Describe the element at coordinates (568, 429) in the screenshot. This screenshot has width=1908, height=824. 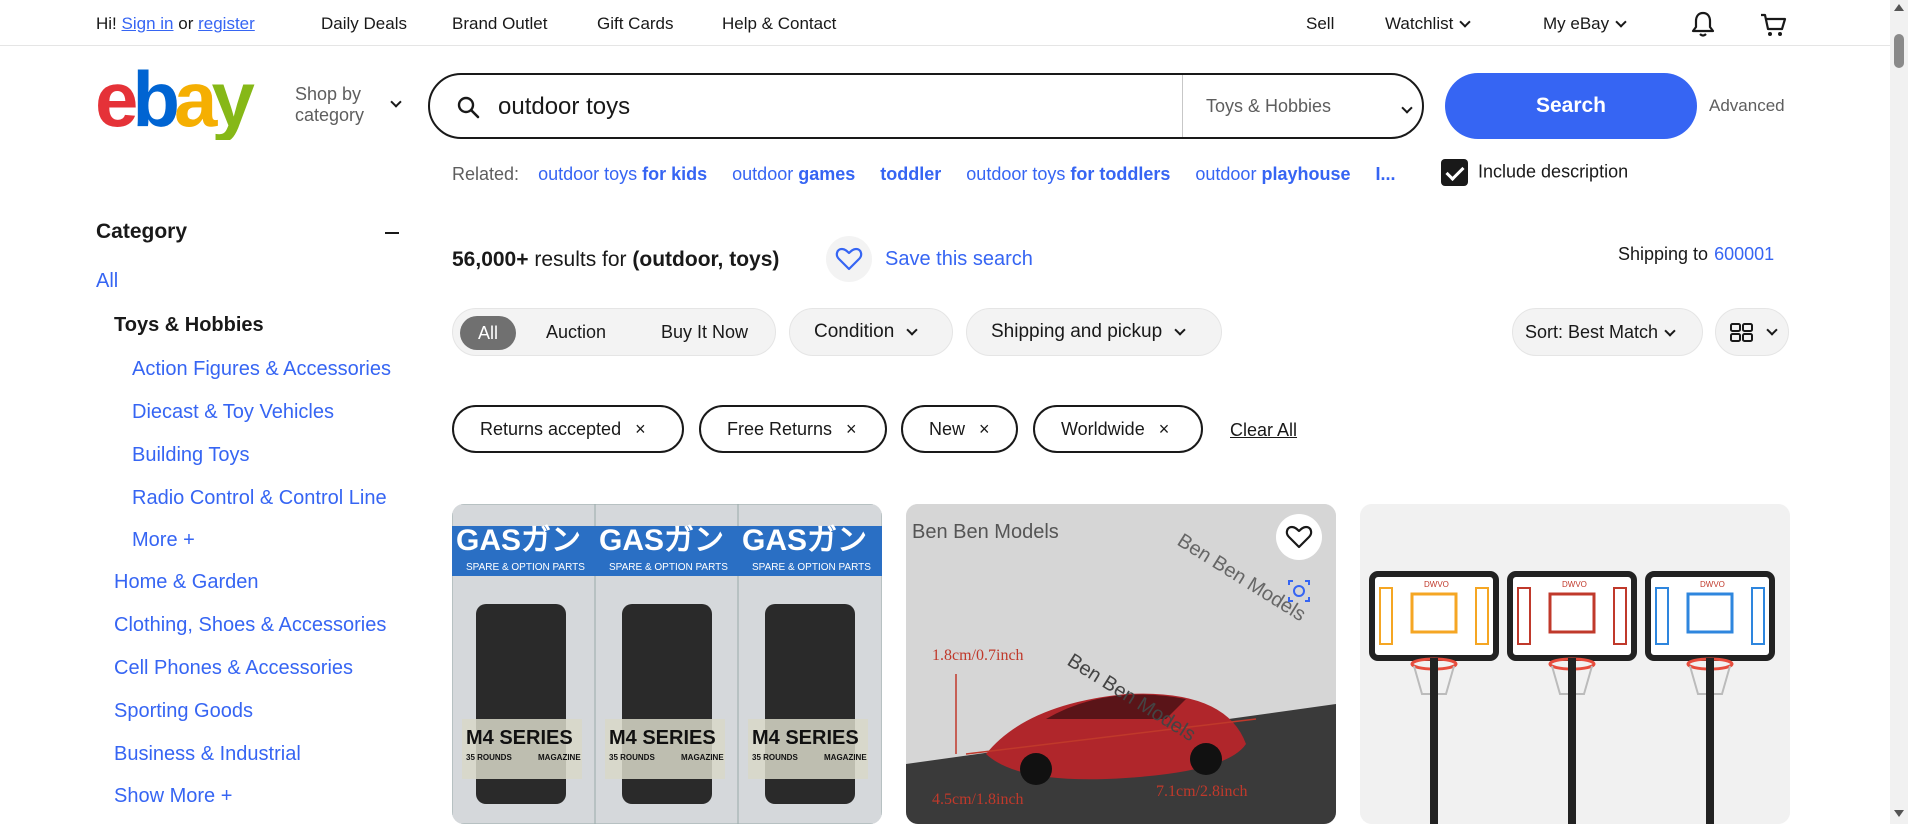
I see `applied-filter-chip: Returns accepted ×` at that location.